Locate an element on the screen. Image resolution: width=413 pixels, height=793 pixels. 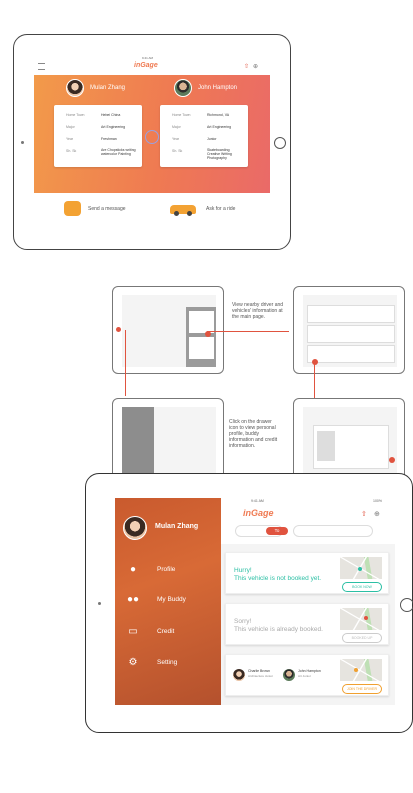
field-label: Year is located at coordinates (176, 139).